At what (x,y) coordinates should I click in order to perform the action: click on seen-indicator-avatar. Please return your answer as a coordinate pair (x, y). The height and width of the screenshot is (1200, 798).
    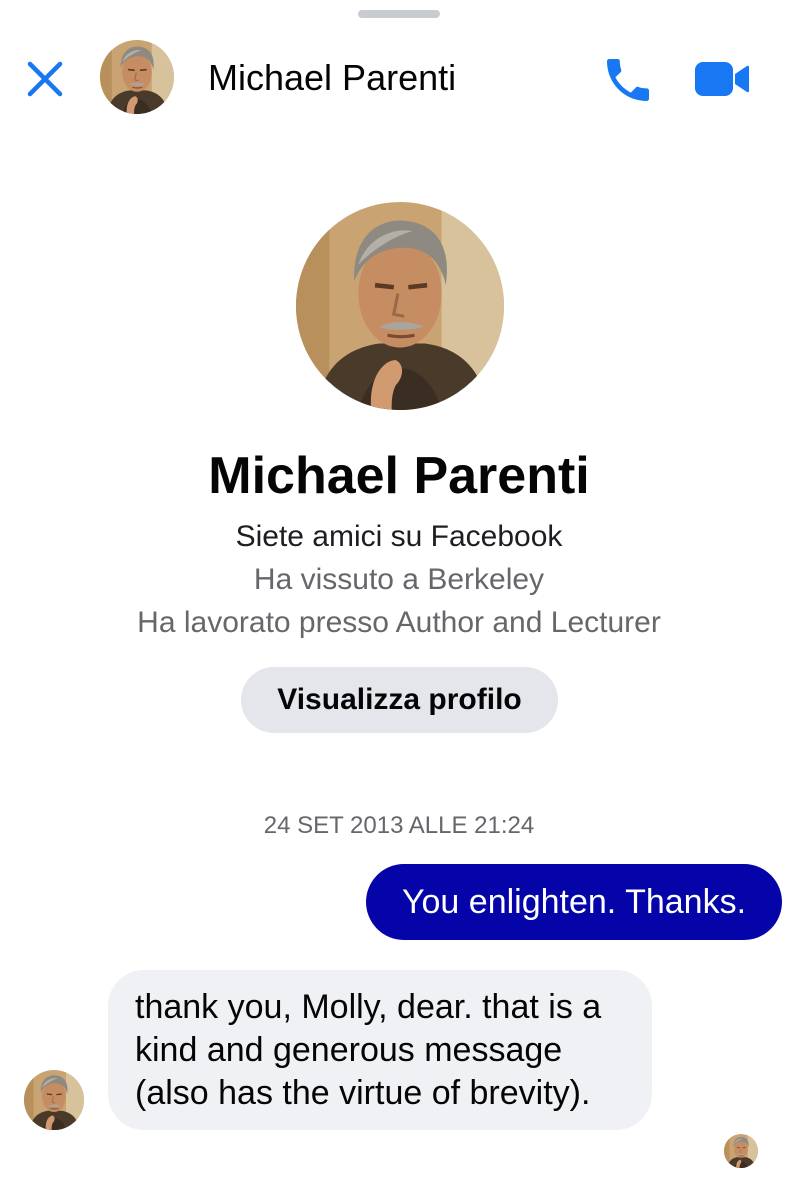
    Looking at the image, I should click on (741, 1151).